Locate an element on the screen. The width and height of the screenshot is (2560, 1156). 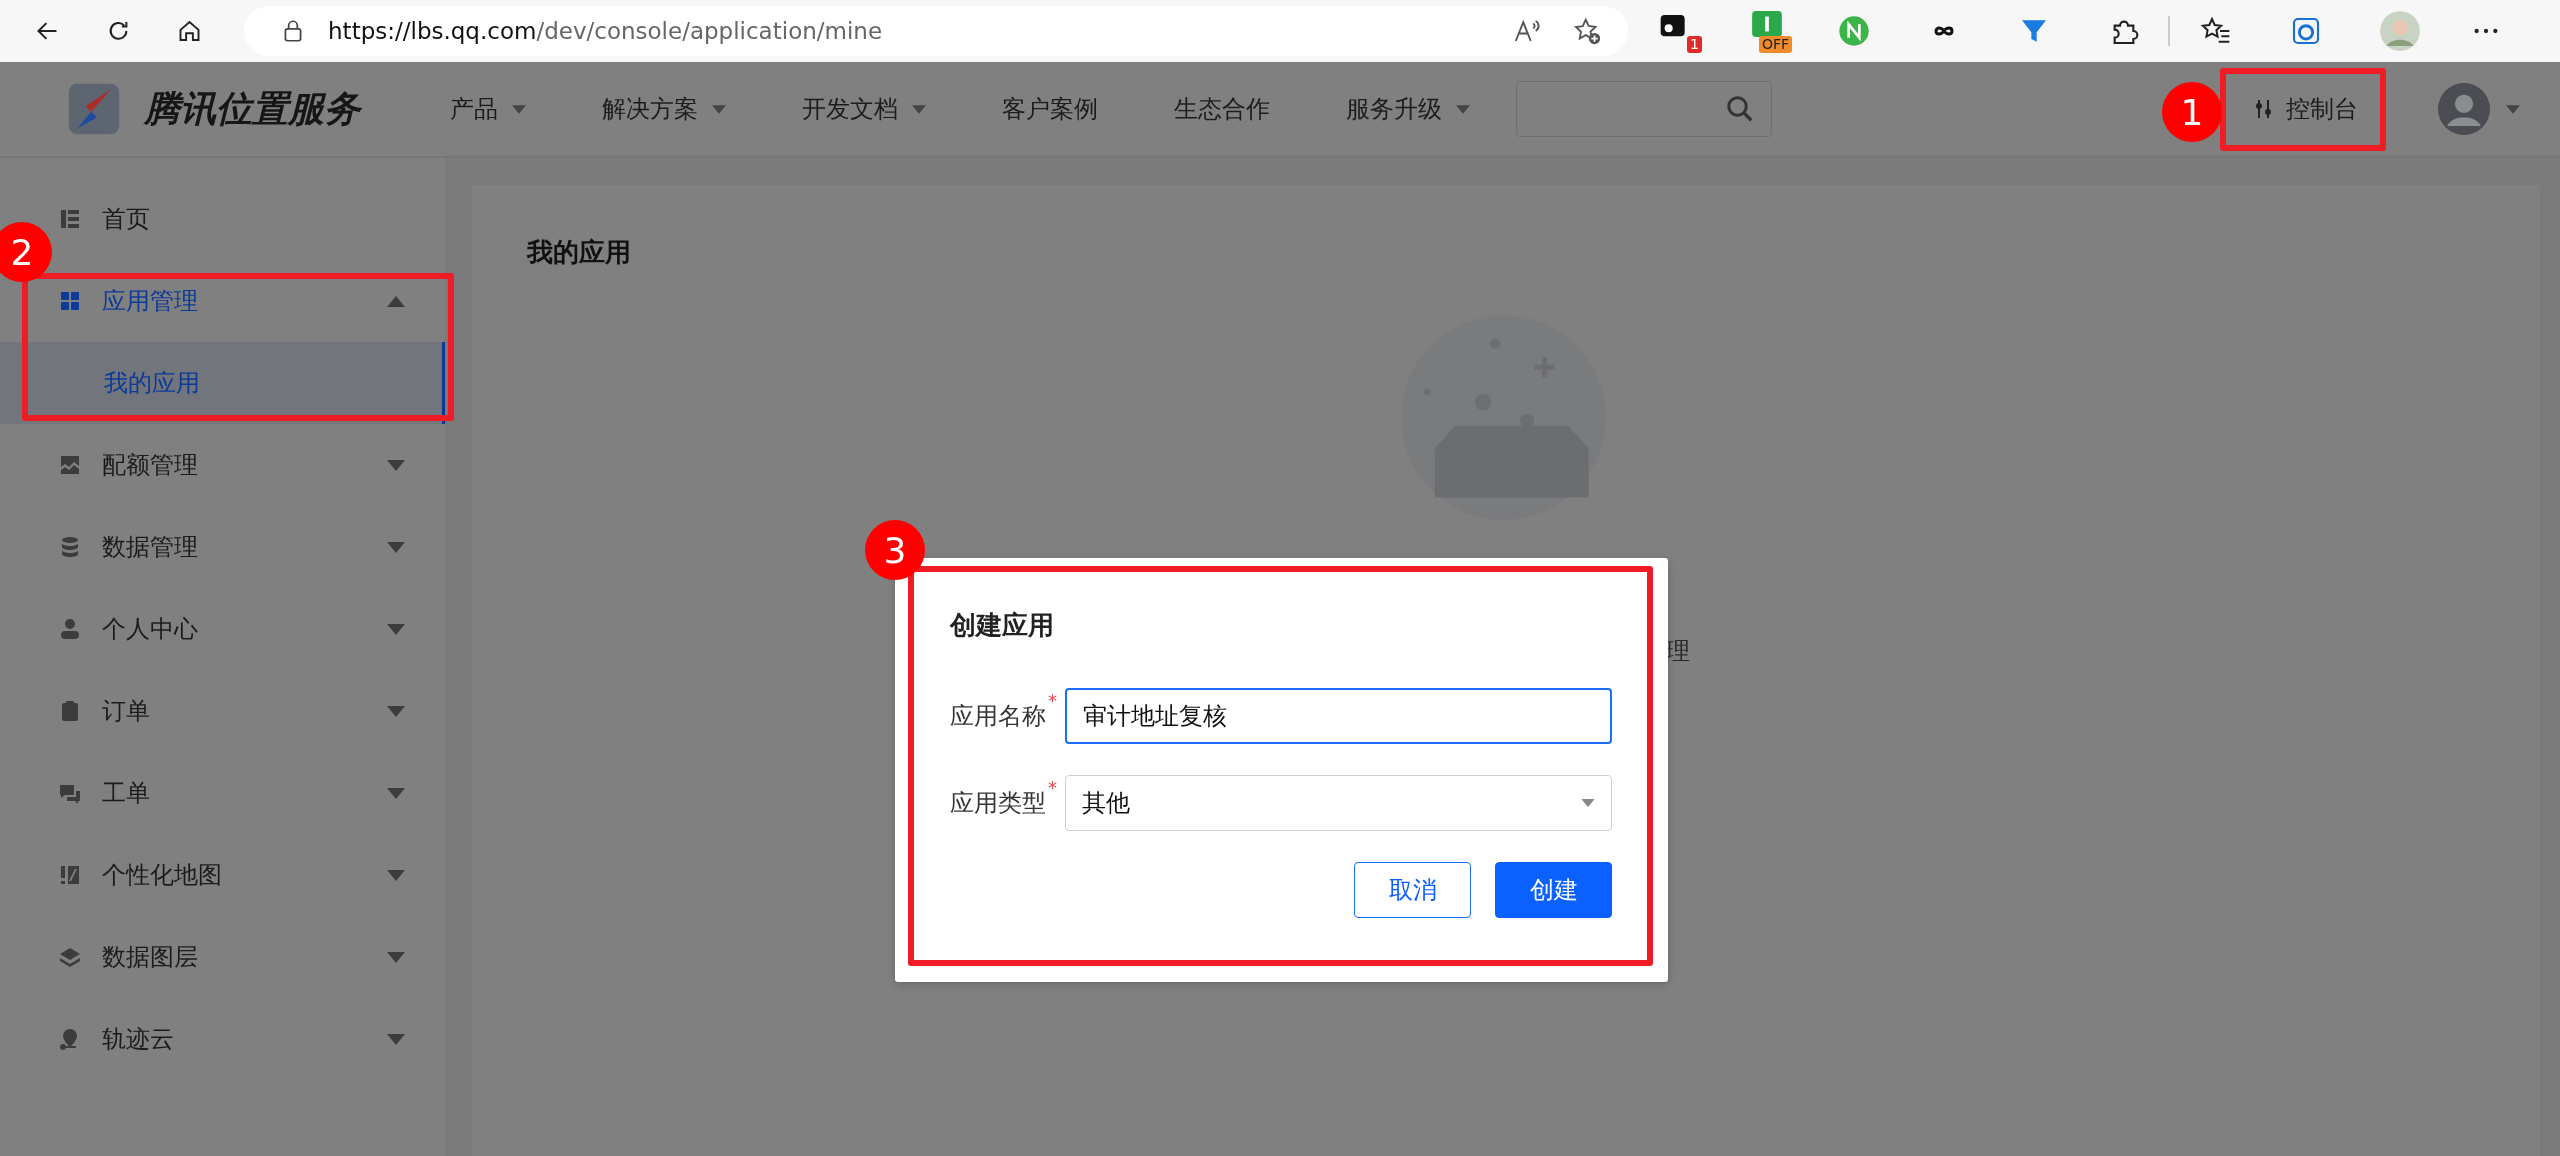
person-icon is located at coordinates (70, 629).